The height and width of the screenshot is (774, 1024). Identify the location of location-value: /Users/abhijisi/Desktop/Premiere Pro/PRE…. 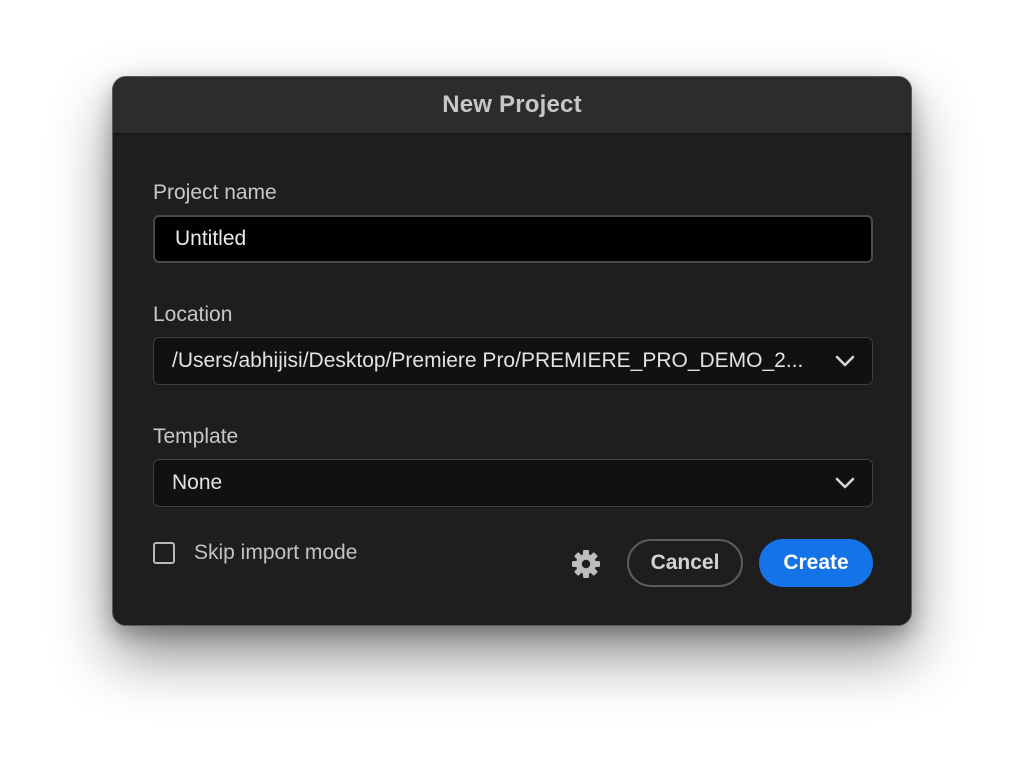
(488, 360).